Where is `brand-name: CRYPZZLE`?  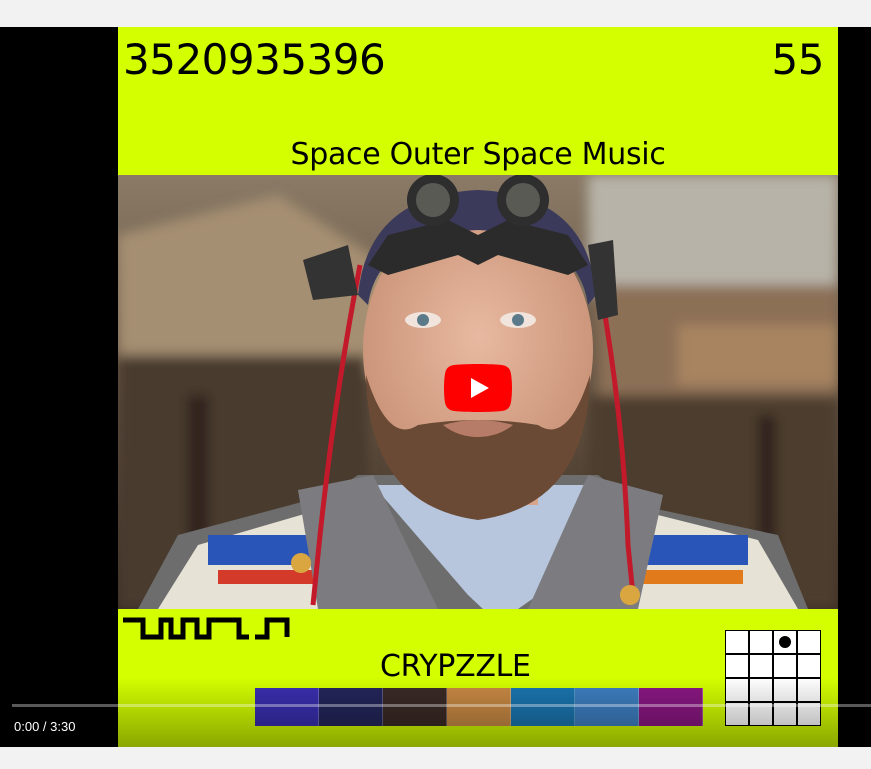 brand-name: CRYPZZLE is located at coordinates (455, 666).